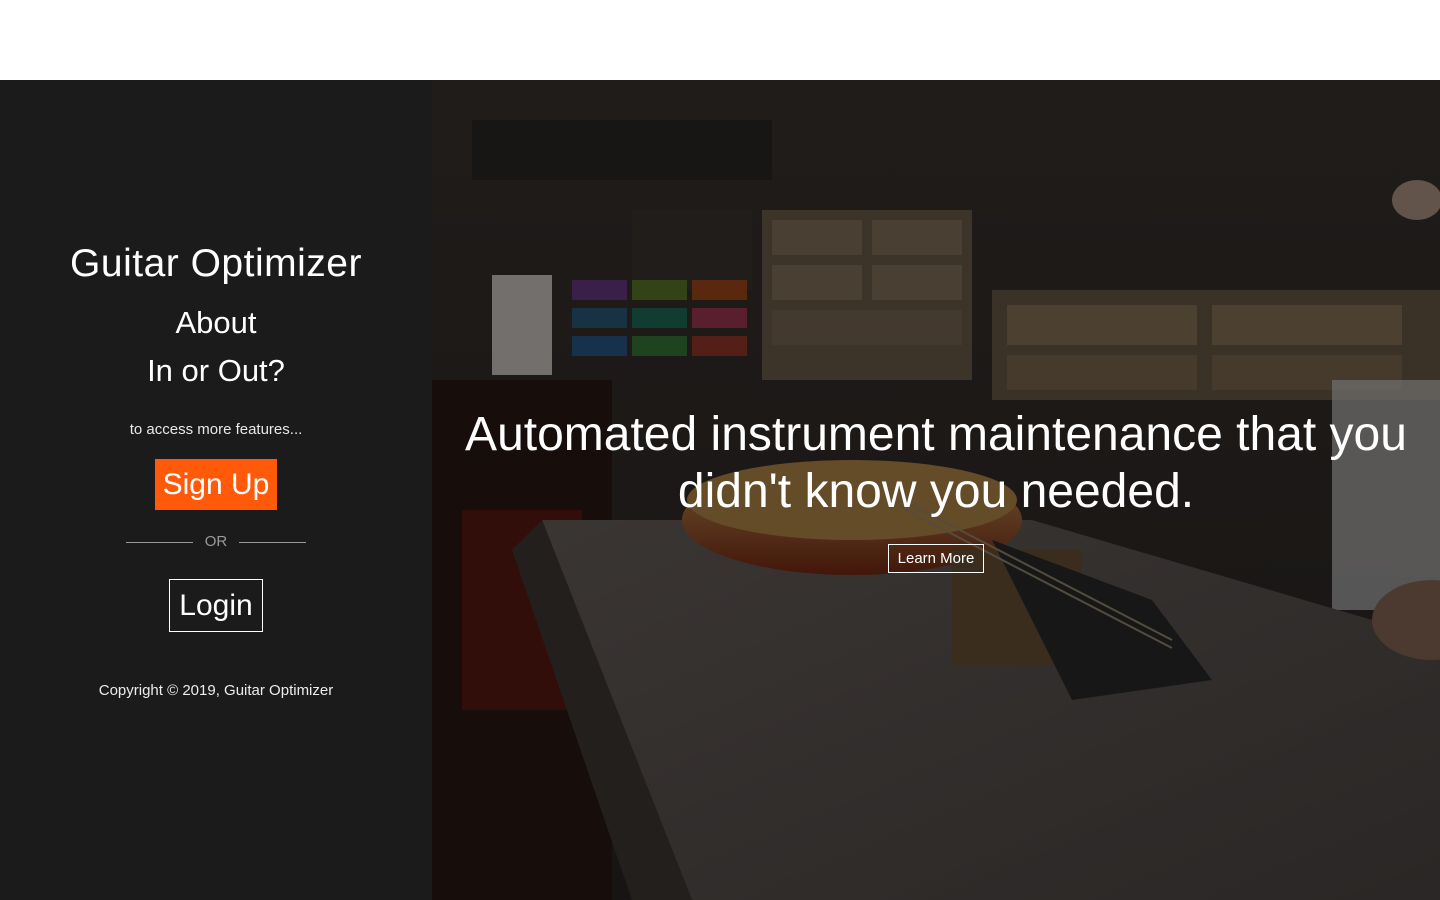 The height and width of the screenshot is (900, 1440). Describe the element at coordinates (216, 323) in the screenshot. I see `nav-about-link: About` at that location.